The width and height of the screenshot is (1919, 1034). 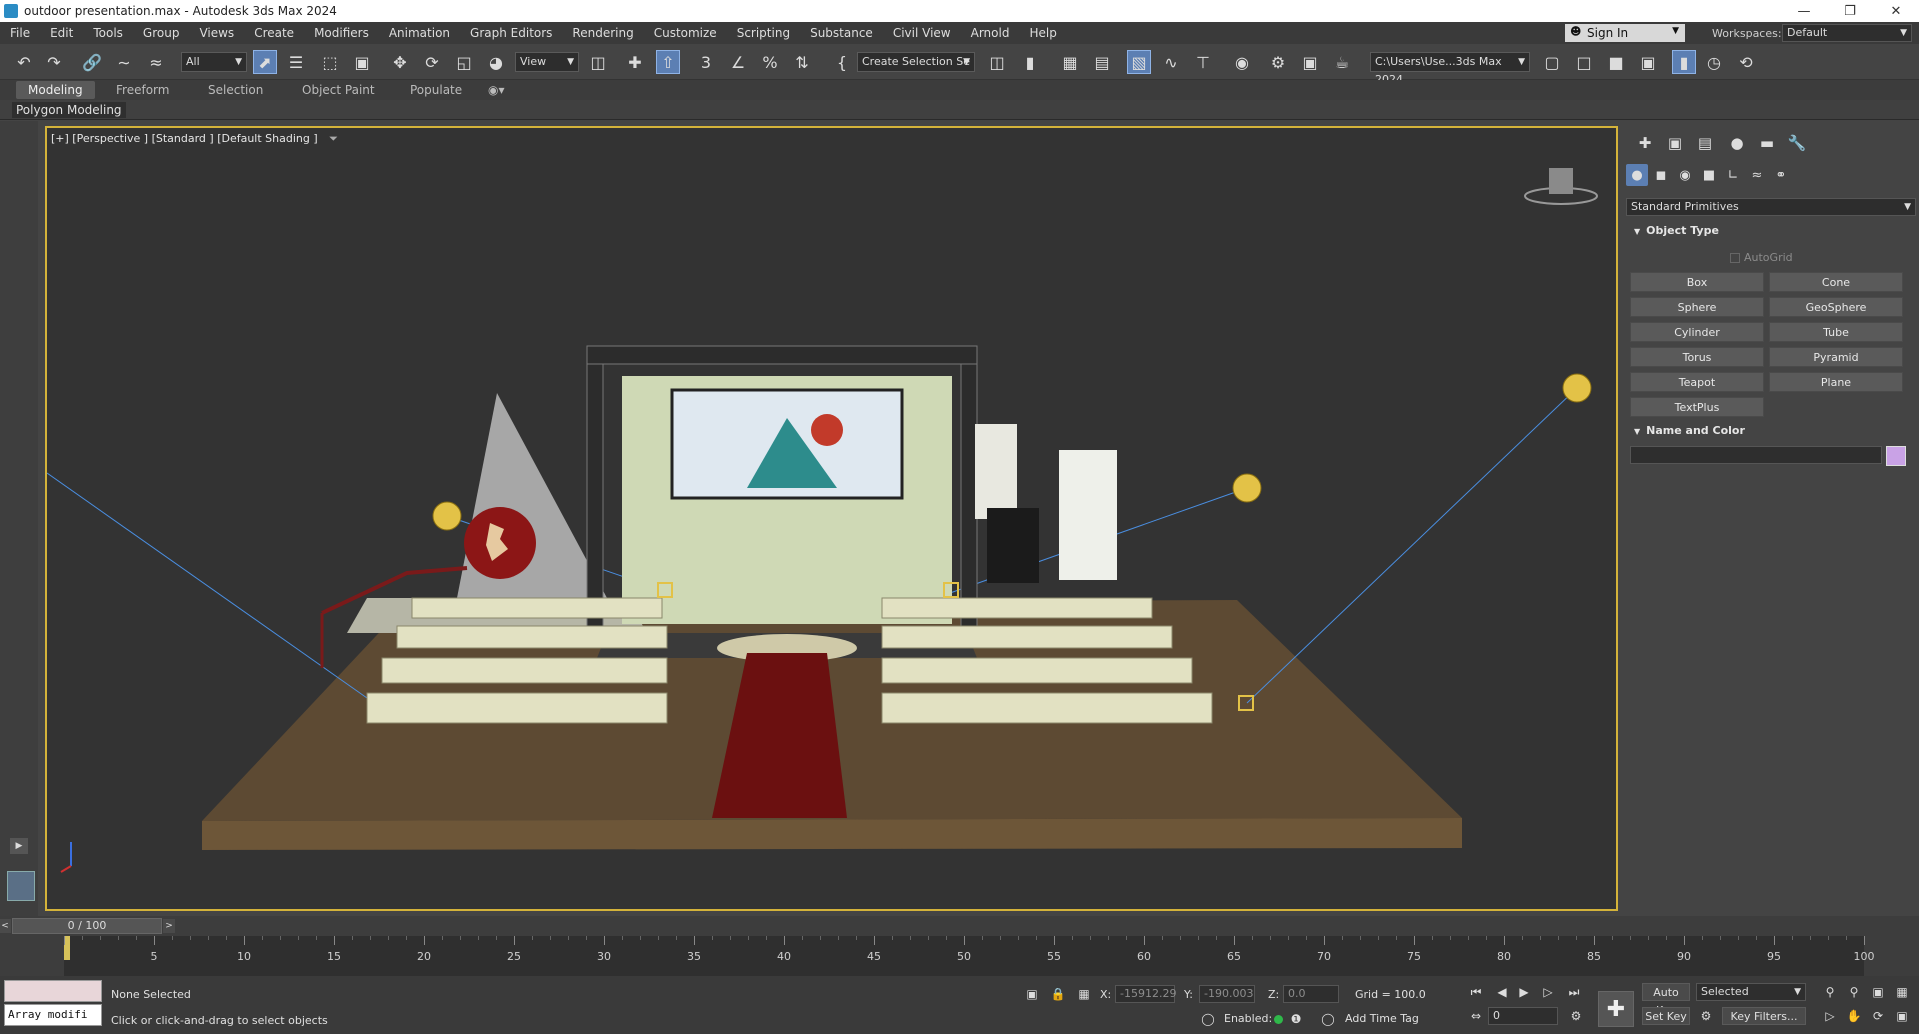 I want to click on textplus-button: TextPlus, so click(x=1697, y=407).